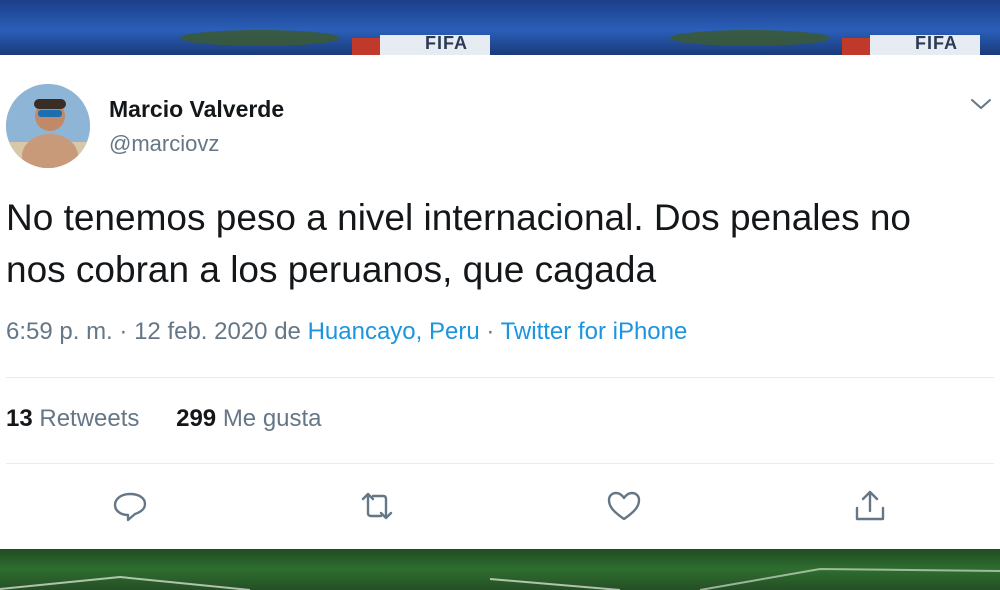 Image resolution: width=1000 pixels, height=590 pixels. What do you see at coordinates (19, 418) in the screenshot?
I see `retweets-count: 13` at bounding box center [19, 418].